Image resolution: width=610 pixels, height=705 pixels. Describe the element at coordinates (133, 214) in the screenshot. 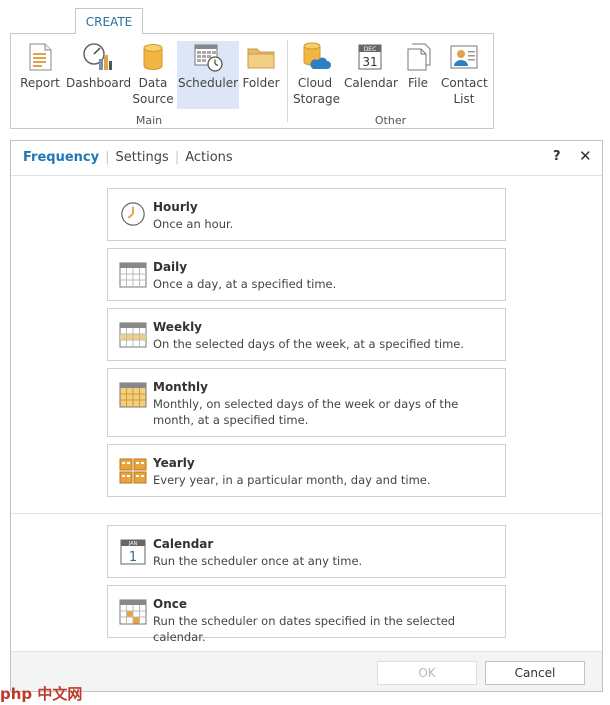

I see `clock-icon` at that location.